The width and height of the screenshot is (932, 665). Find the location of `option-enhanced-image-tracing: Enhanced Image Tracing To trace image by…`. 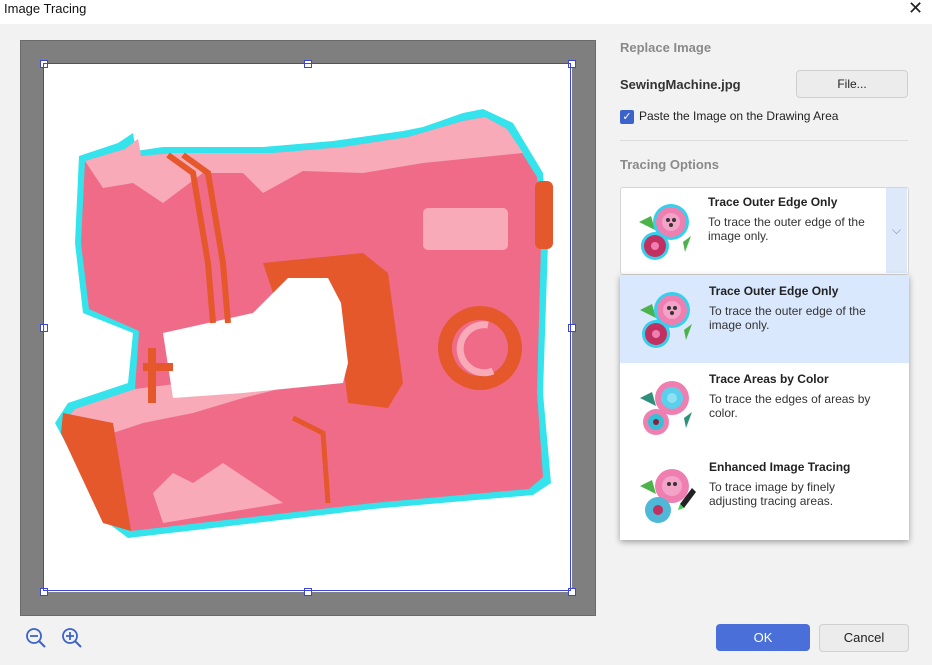

option-enhanced-image-tracing: Enhanced Image Tracing To trace image by… is located at coordinates (764, 495).